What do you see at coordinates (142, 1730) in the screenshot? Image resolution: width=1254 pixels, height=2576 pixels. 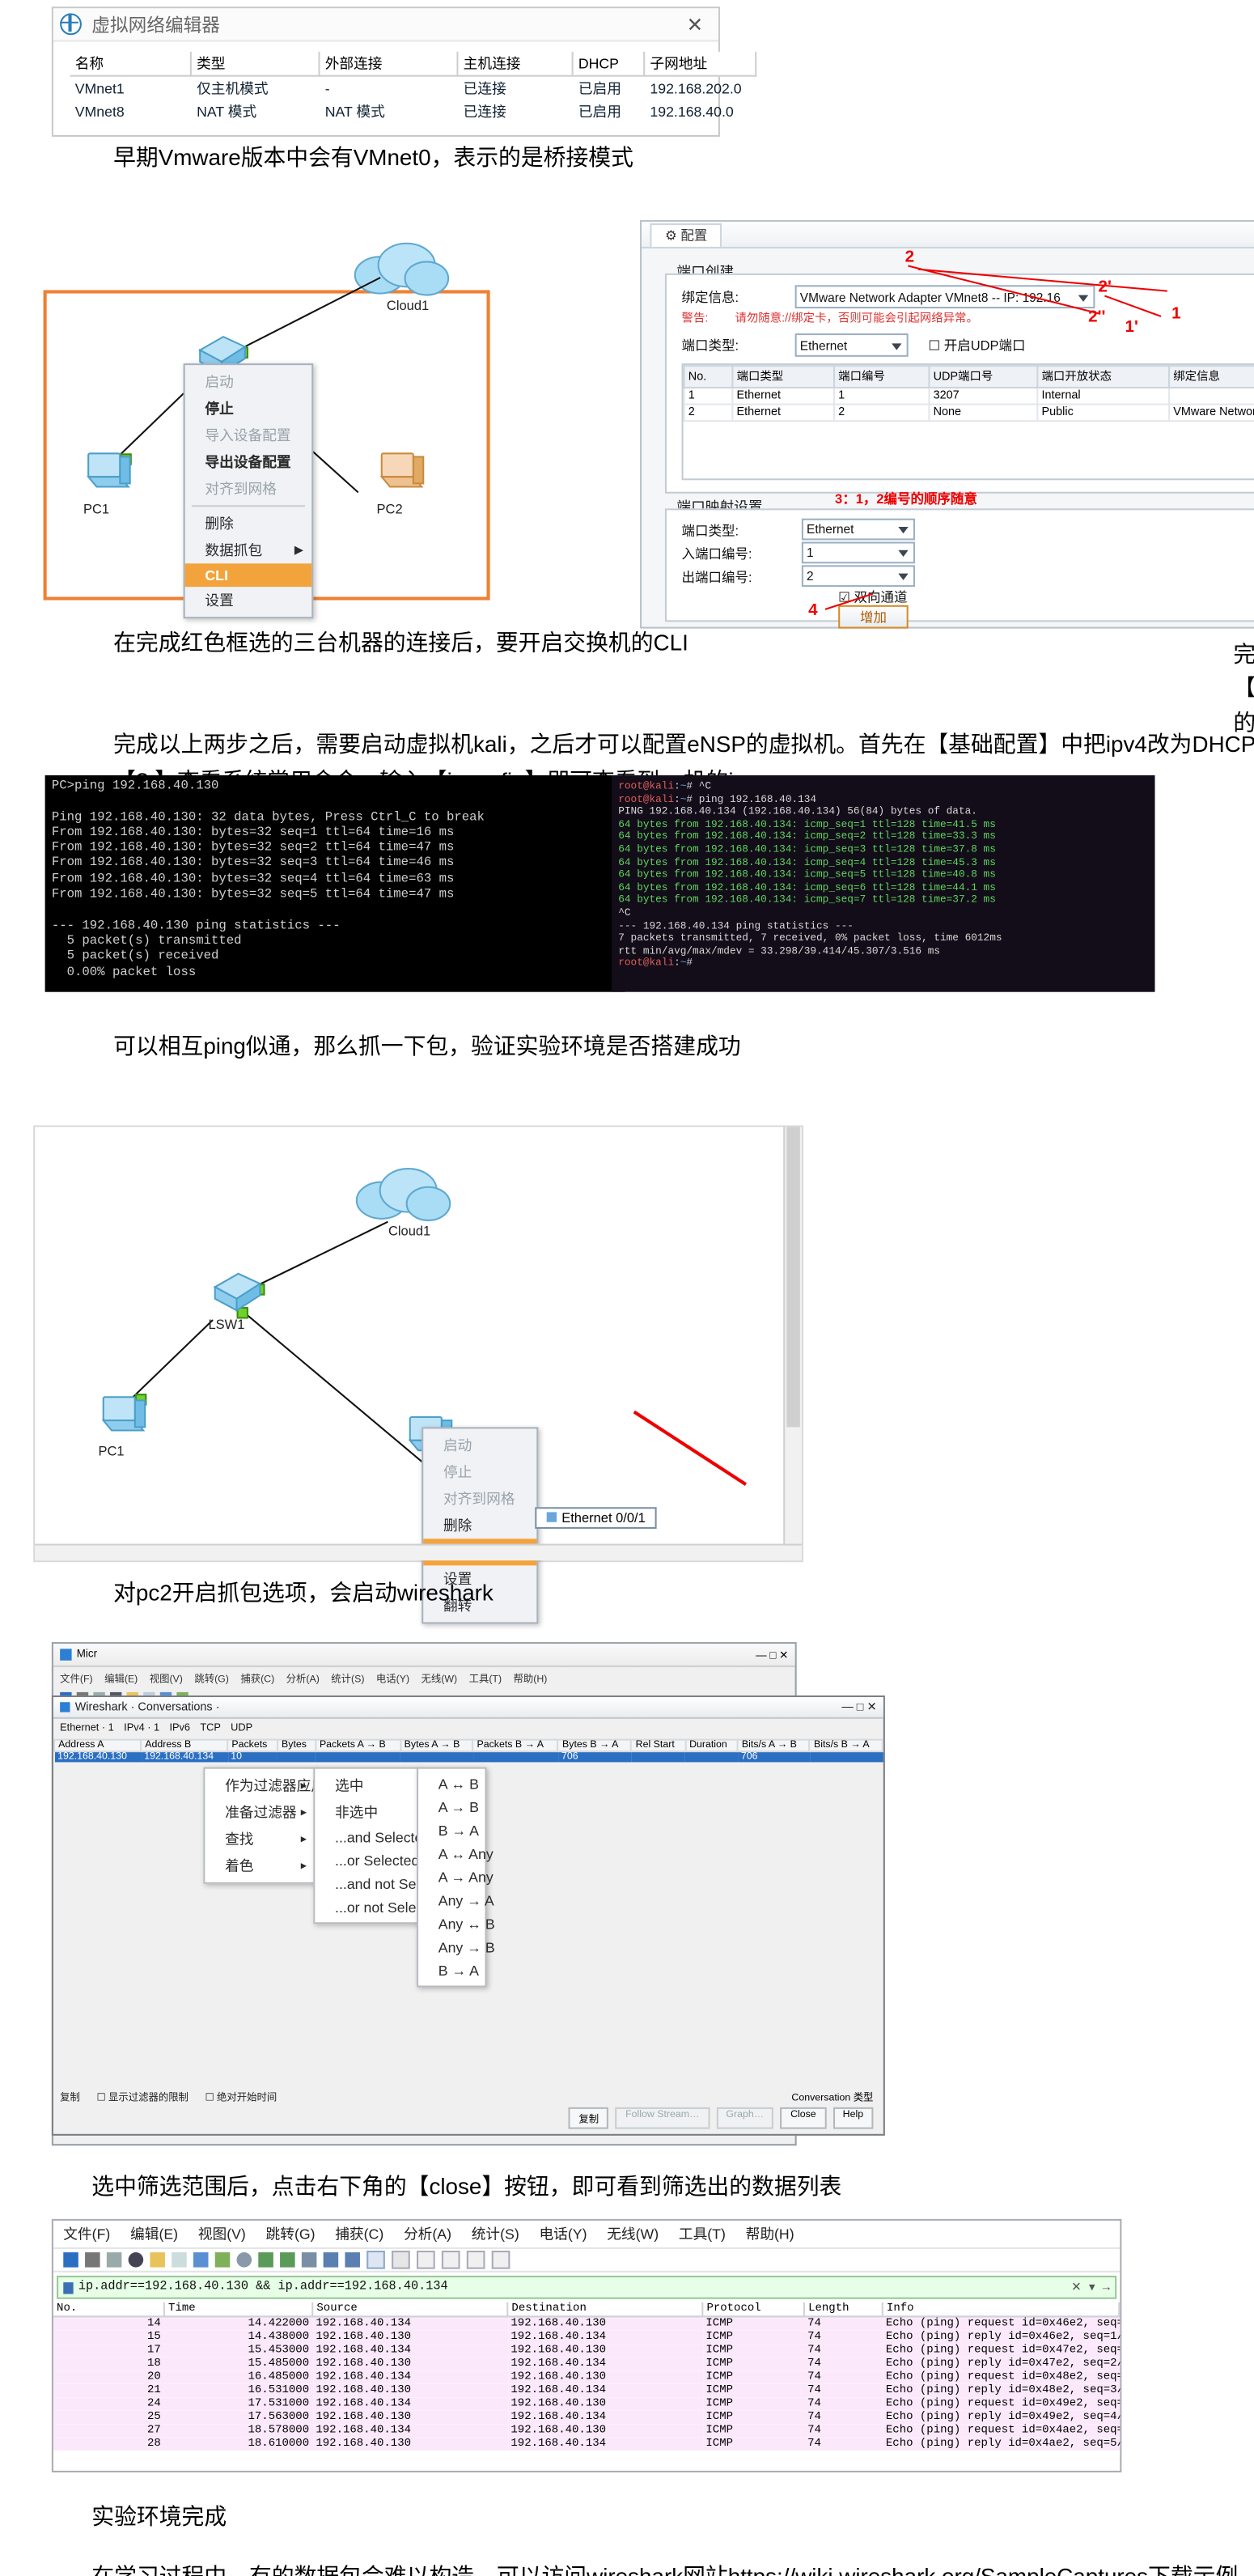 I see `tab-ipv4: IPv4 · 1` at bounding box center [142, 1730].